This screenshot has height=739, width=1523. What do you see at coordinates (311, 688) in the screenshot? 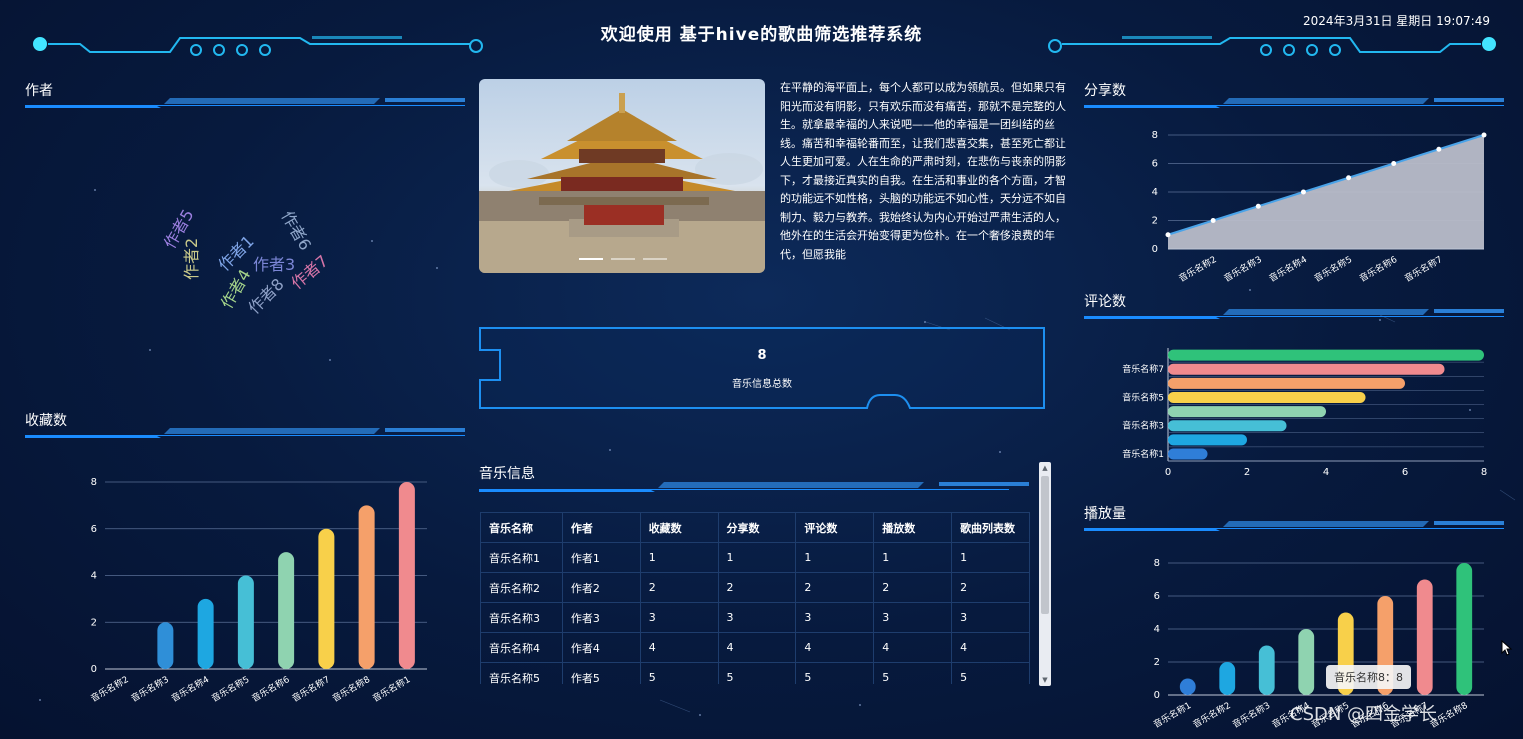
I see `x-tick-label: 音乐名称7` at bounding box center [311, 688].